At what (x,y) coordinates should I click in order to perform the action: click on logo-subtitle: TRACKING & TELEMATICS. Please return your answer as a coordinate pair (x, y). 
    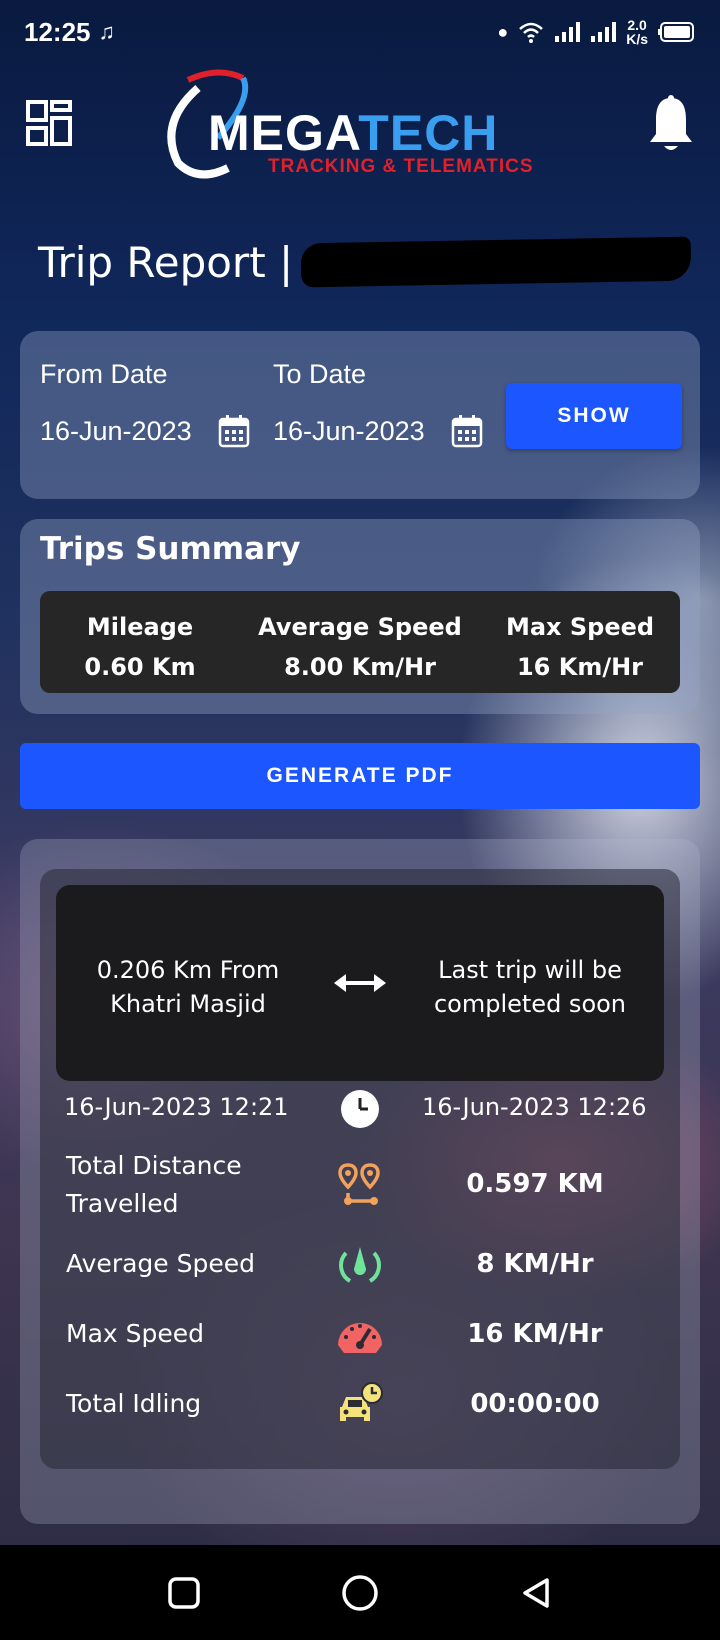
    Looking at the image, I should click on (401, 166).